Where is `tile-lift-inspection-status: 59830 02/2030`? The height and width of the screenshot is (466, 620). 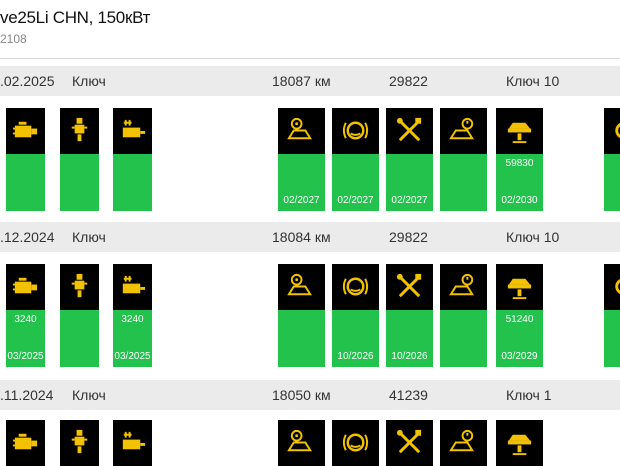
tile-lift-inspection-status: 59830 02/2030 is located at coordinates (519, 182).